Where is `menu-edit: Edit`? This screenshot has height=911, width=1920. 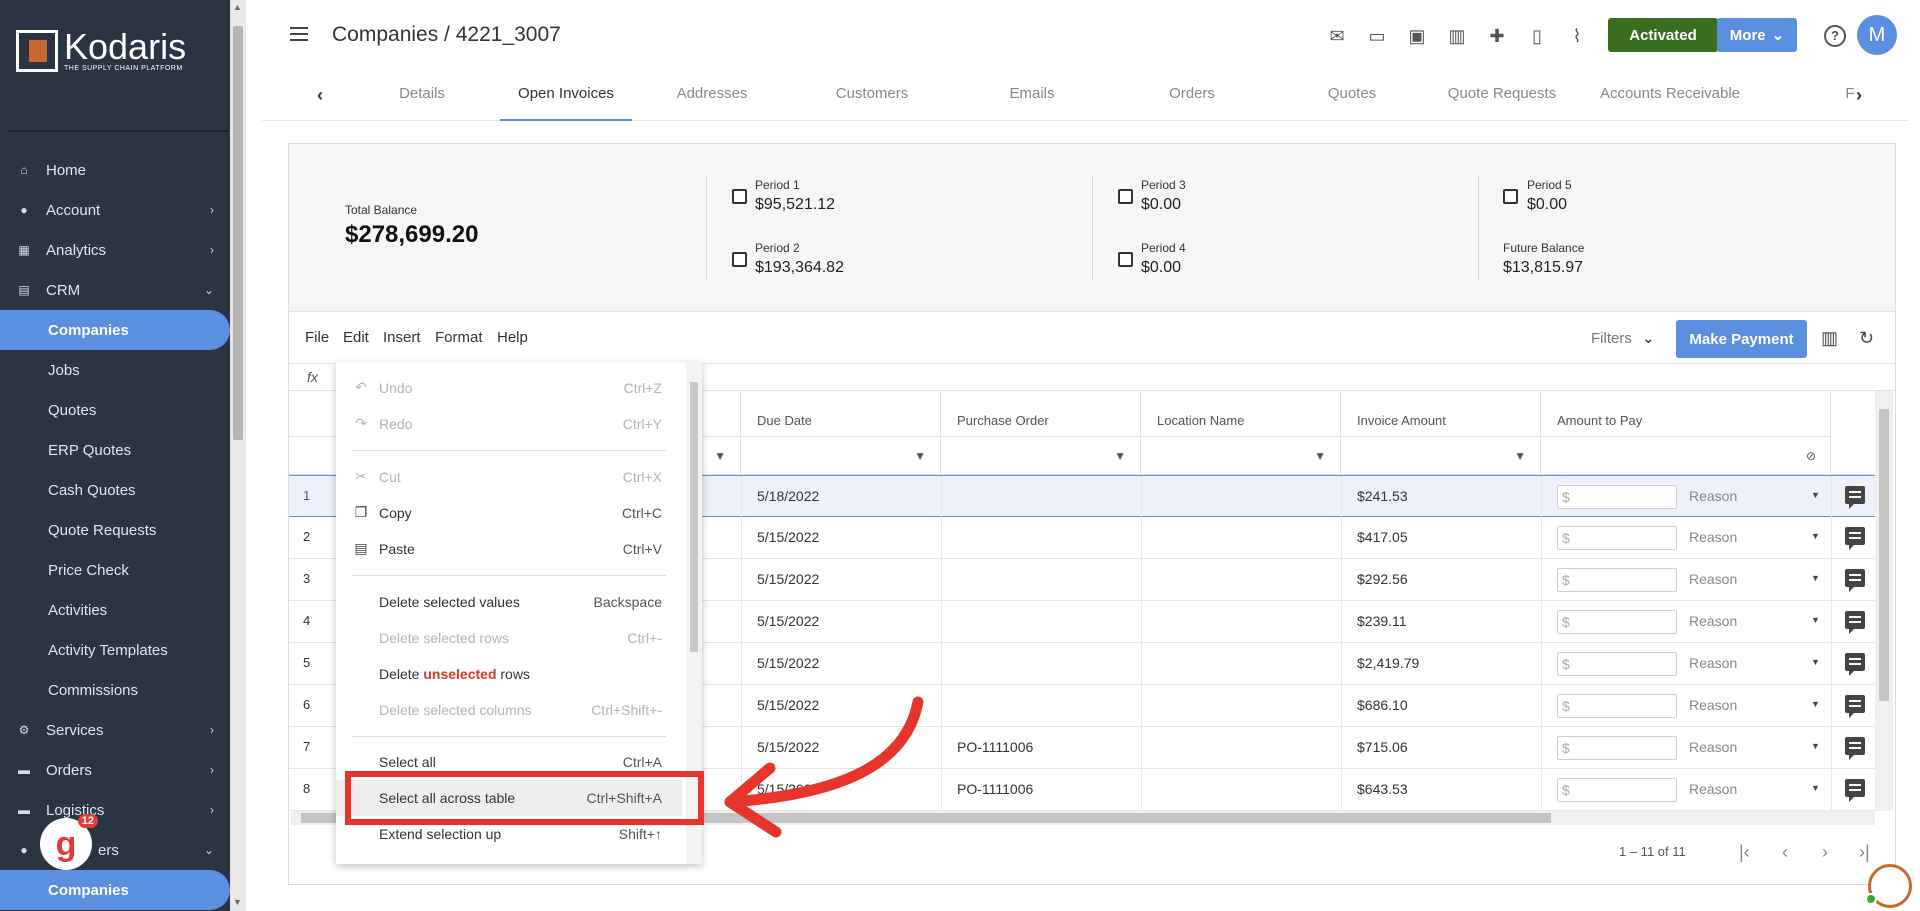
menu-edit: Edit is located at coordinates (356, 337).